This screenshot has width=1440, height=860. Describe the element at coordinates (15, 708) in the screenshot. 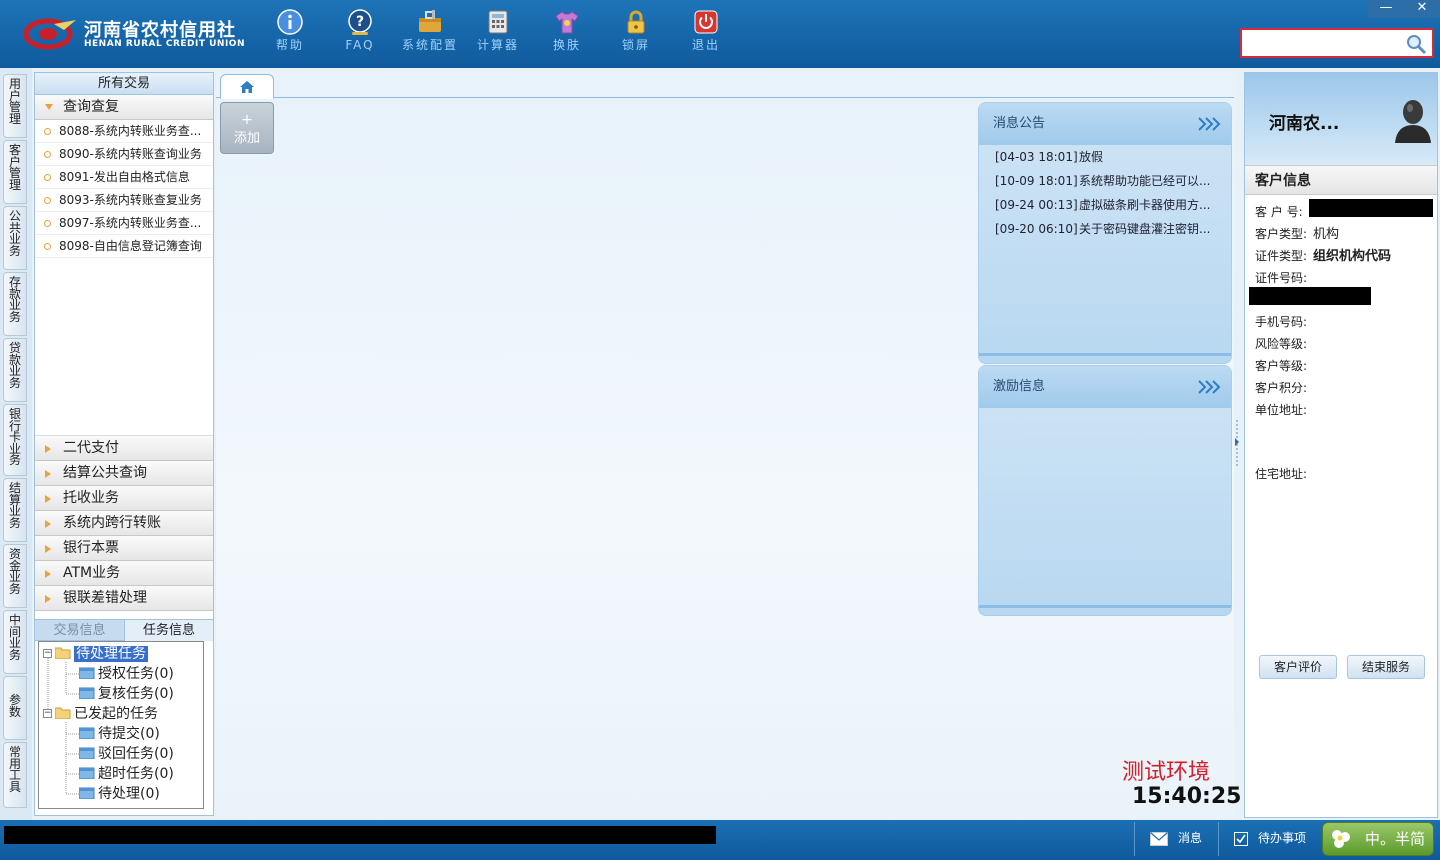

I see `vtab-parameters: 参数` at that location.